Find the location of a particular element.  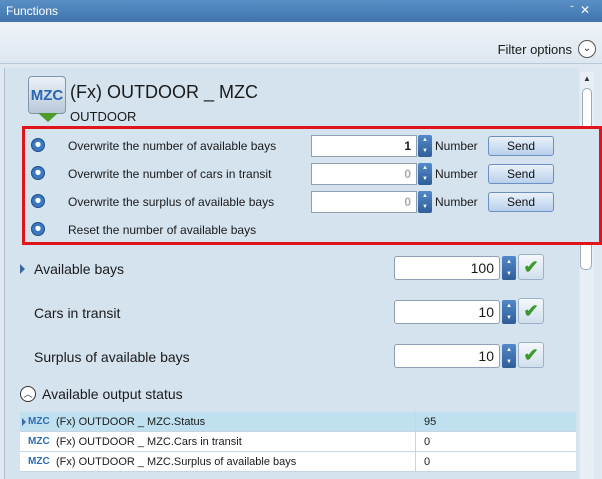

filter-options-label: Filter options is located at coordinates (535, 49).